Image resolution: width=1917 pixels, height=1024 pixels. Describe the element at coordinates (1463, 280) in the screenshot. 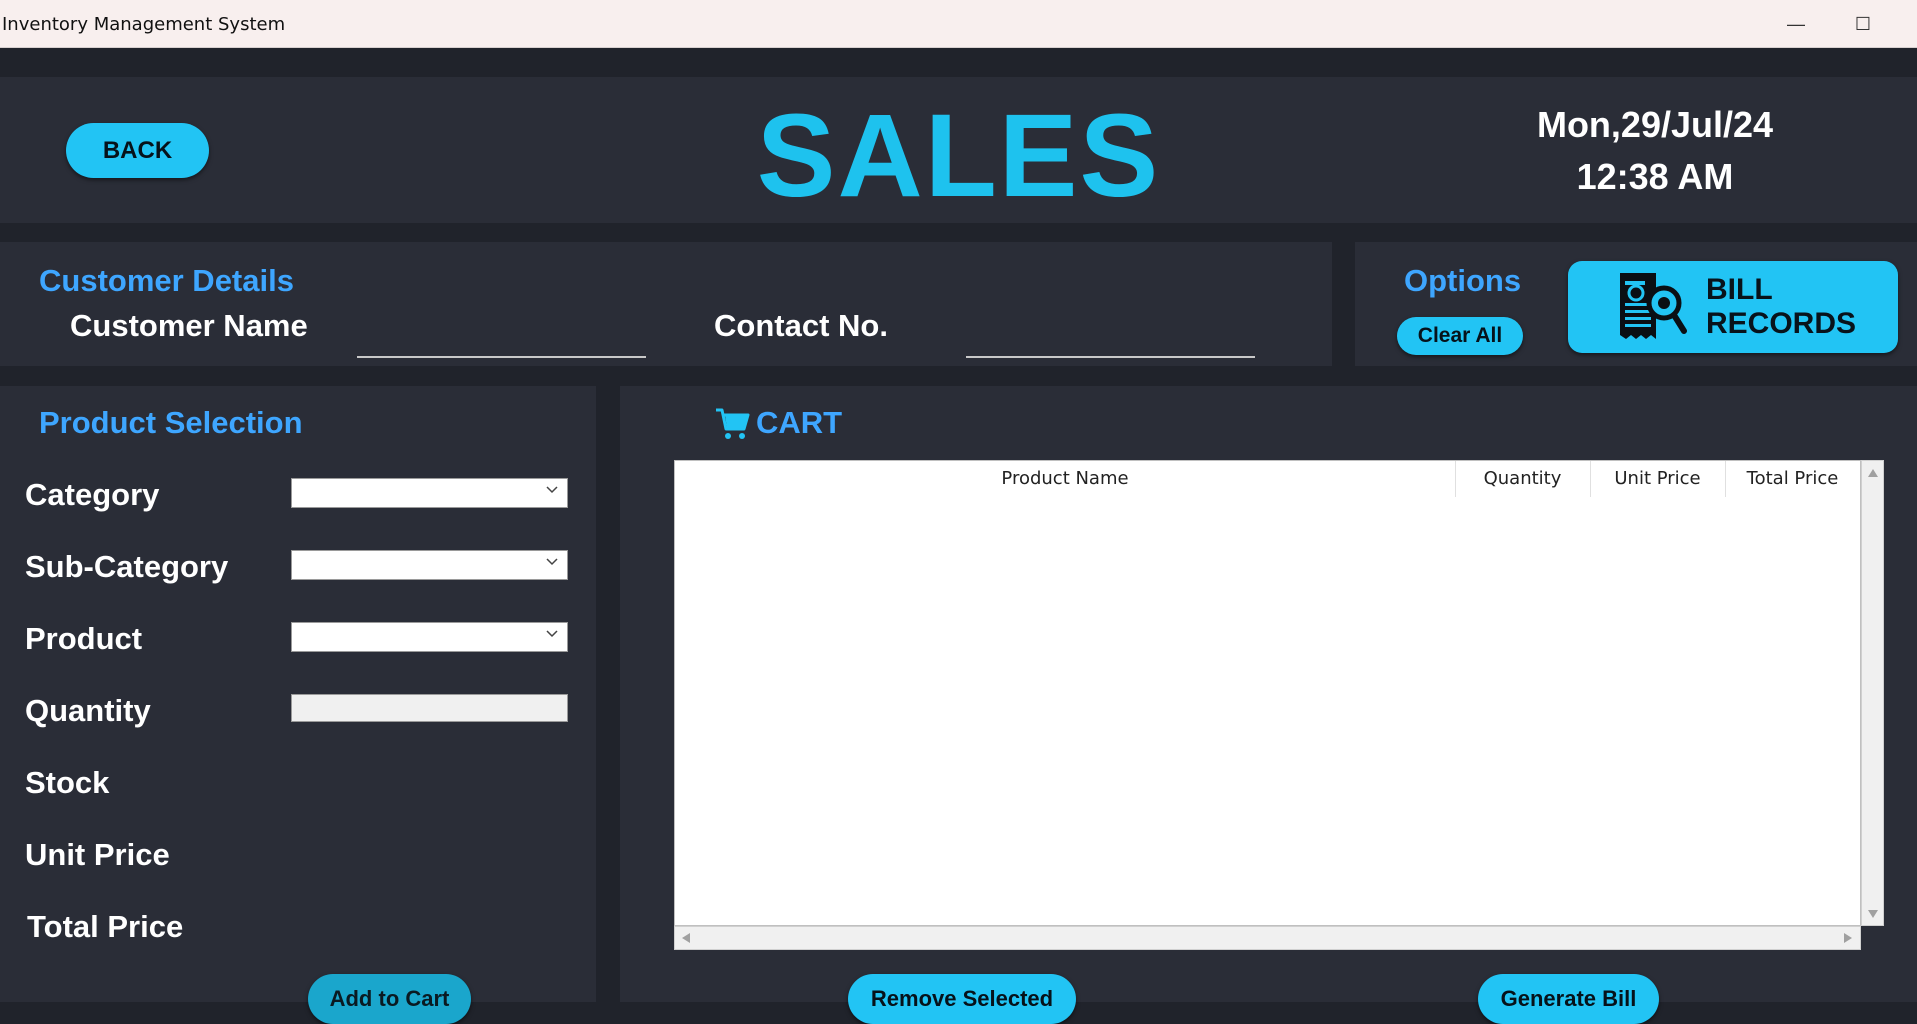

I see `options-heading: Options` at that location.